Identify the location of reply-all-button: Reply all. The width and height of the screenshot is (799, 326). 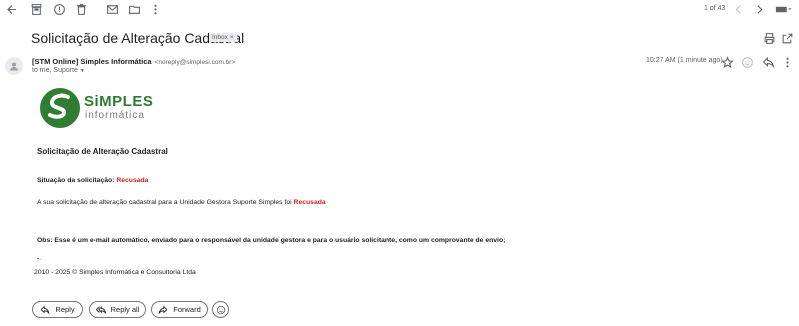
(117, 309).